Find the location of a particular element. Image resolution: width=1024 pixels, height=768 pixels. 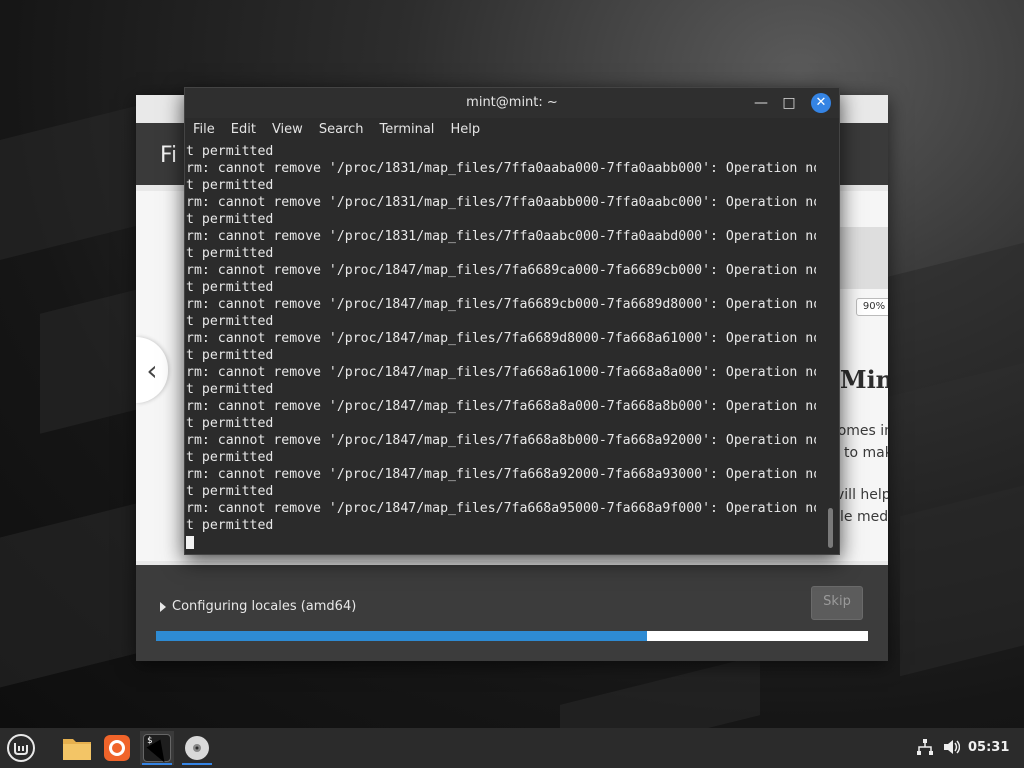

mint-menu-button is located at coordinates (21, 748).